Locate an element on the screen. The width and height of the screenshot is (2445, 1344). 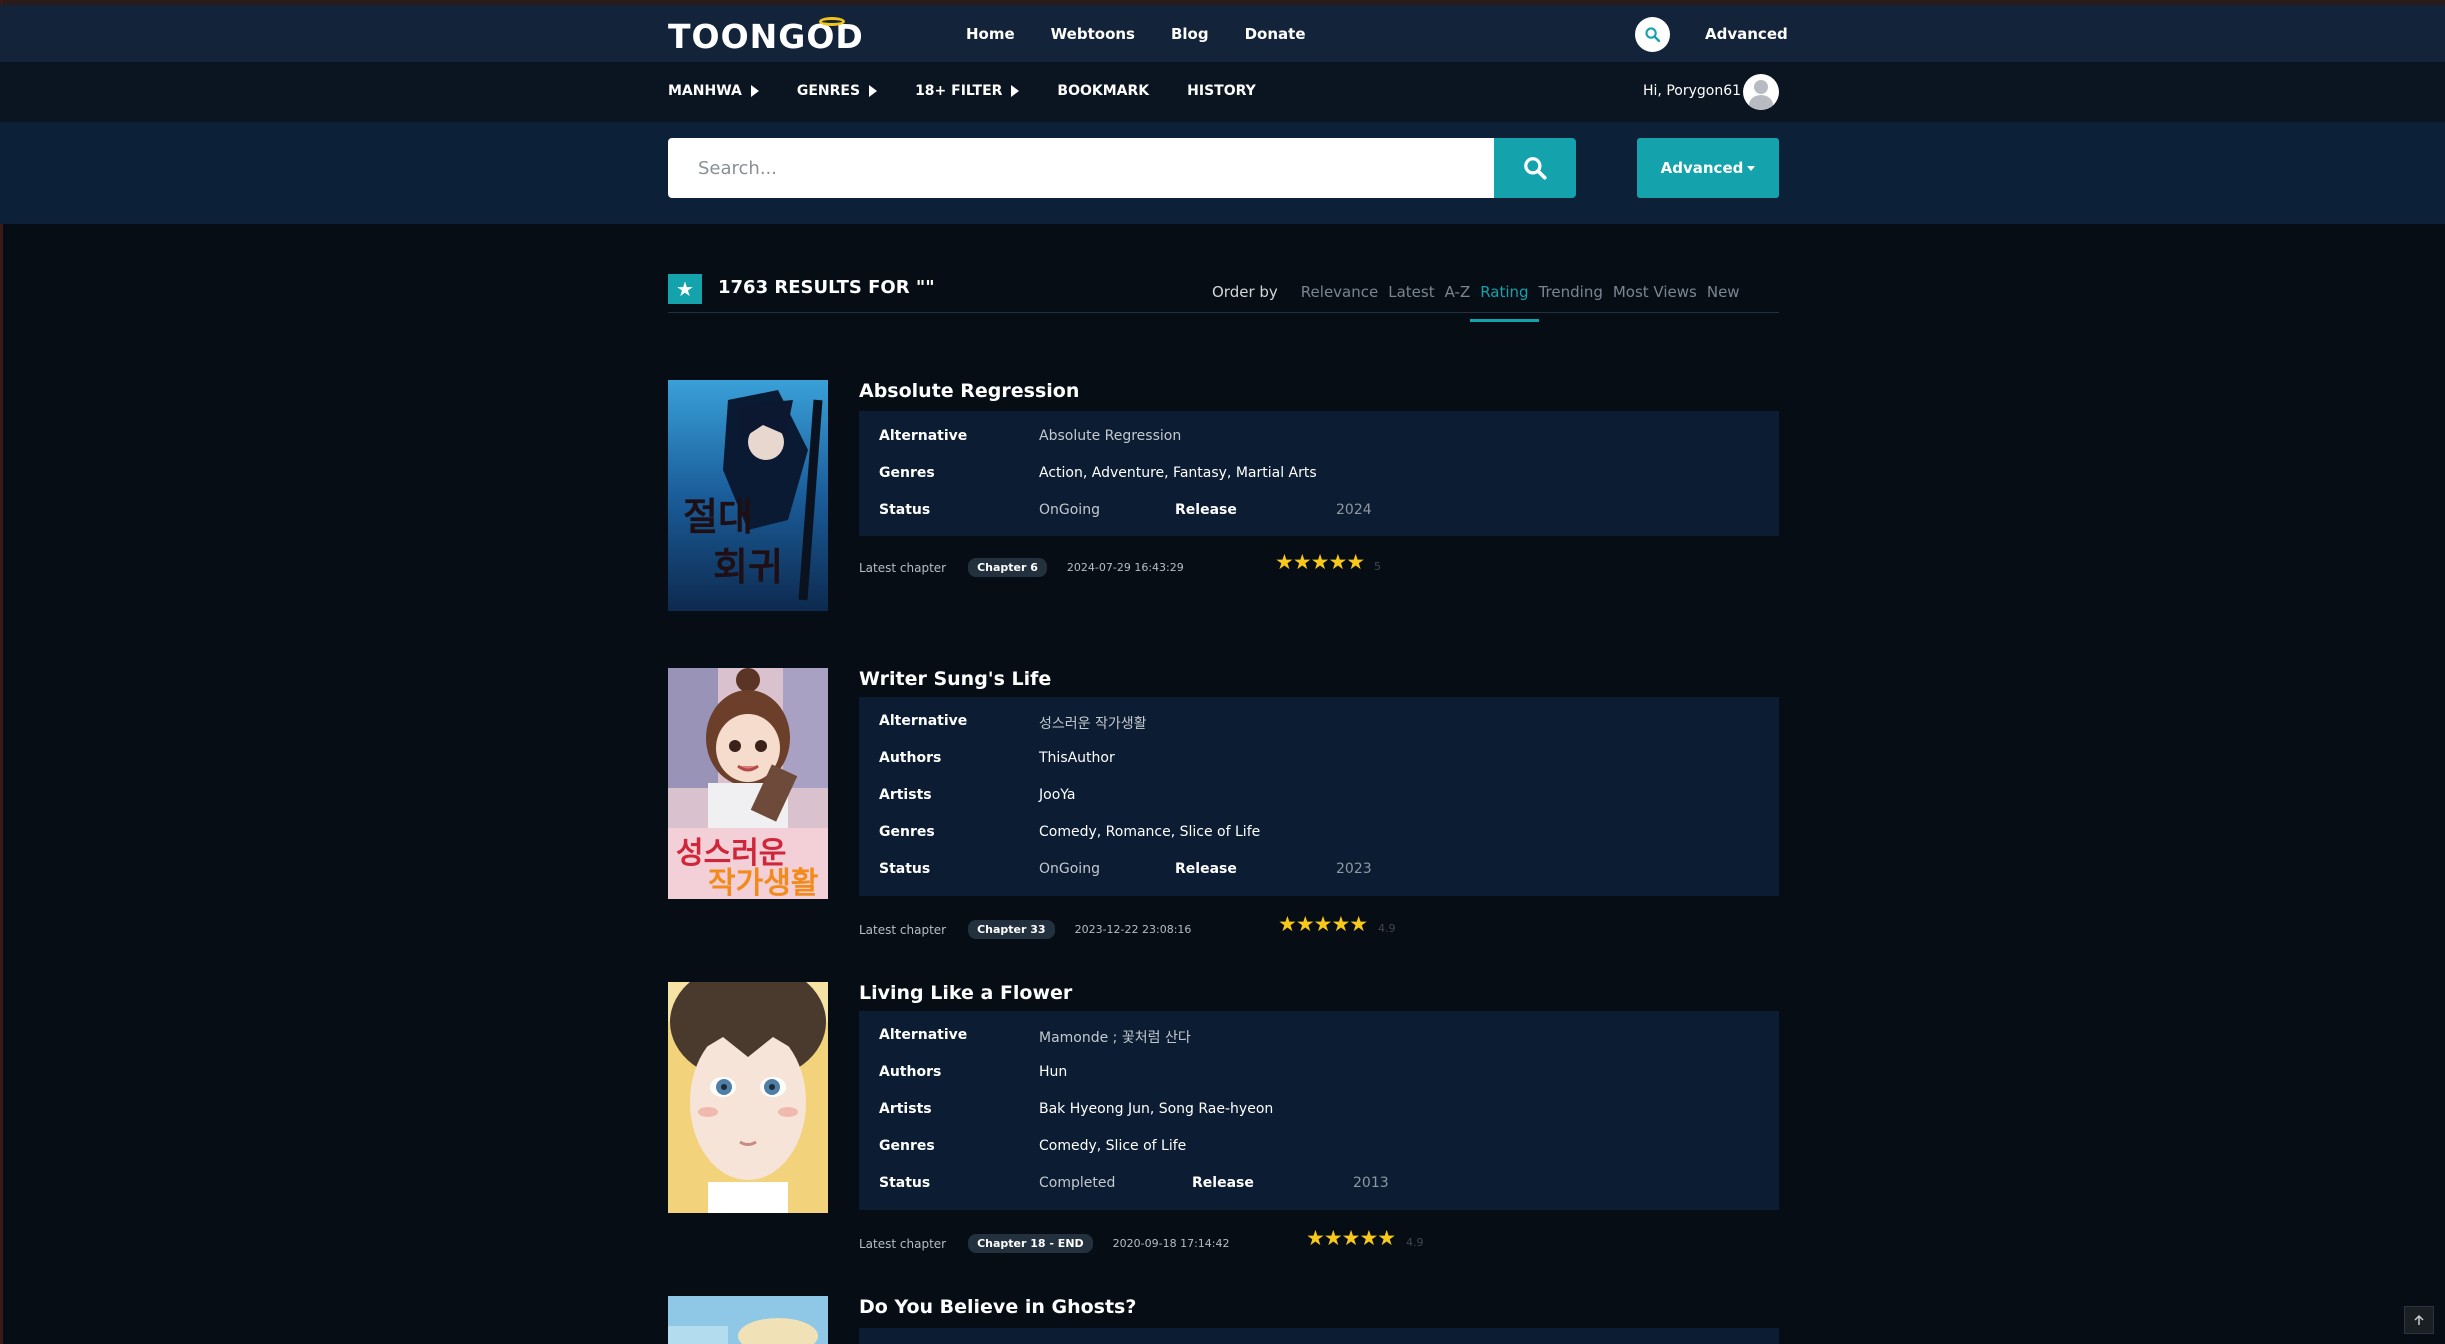
subnav-label: GENRES is located at coordinates (828, 91).